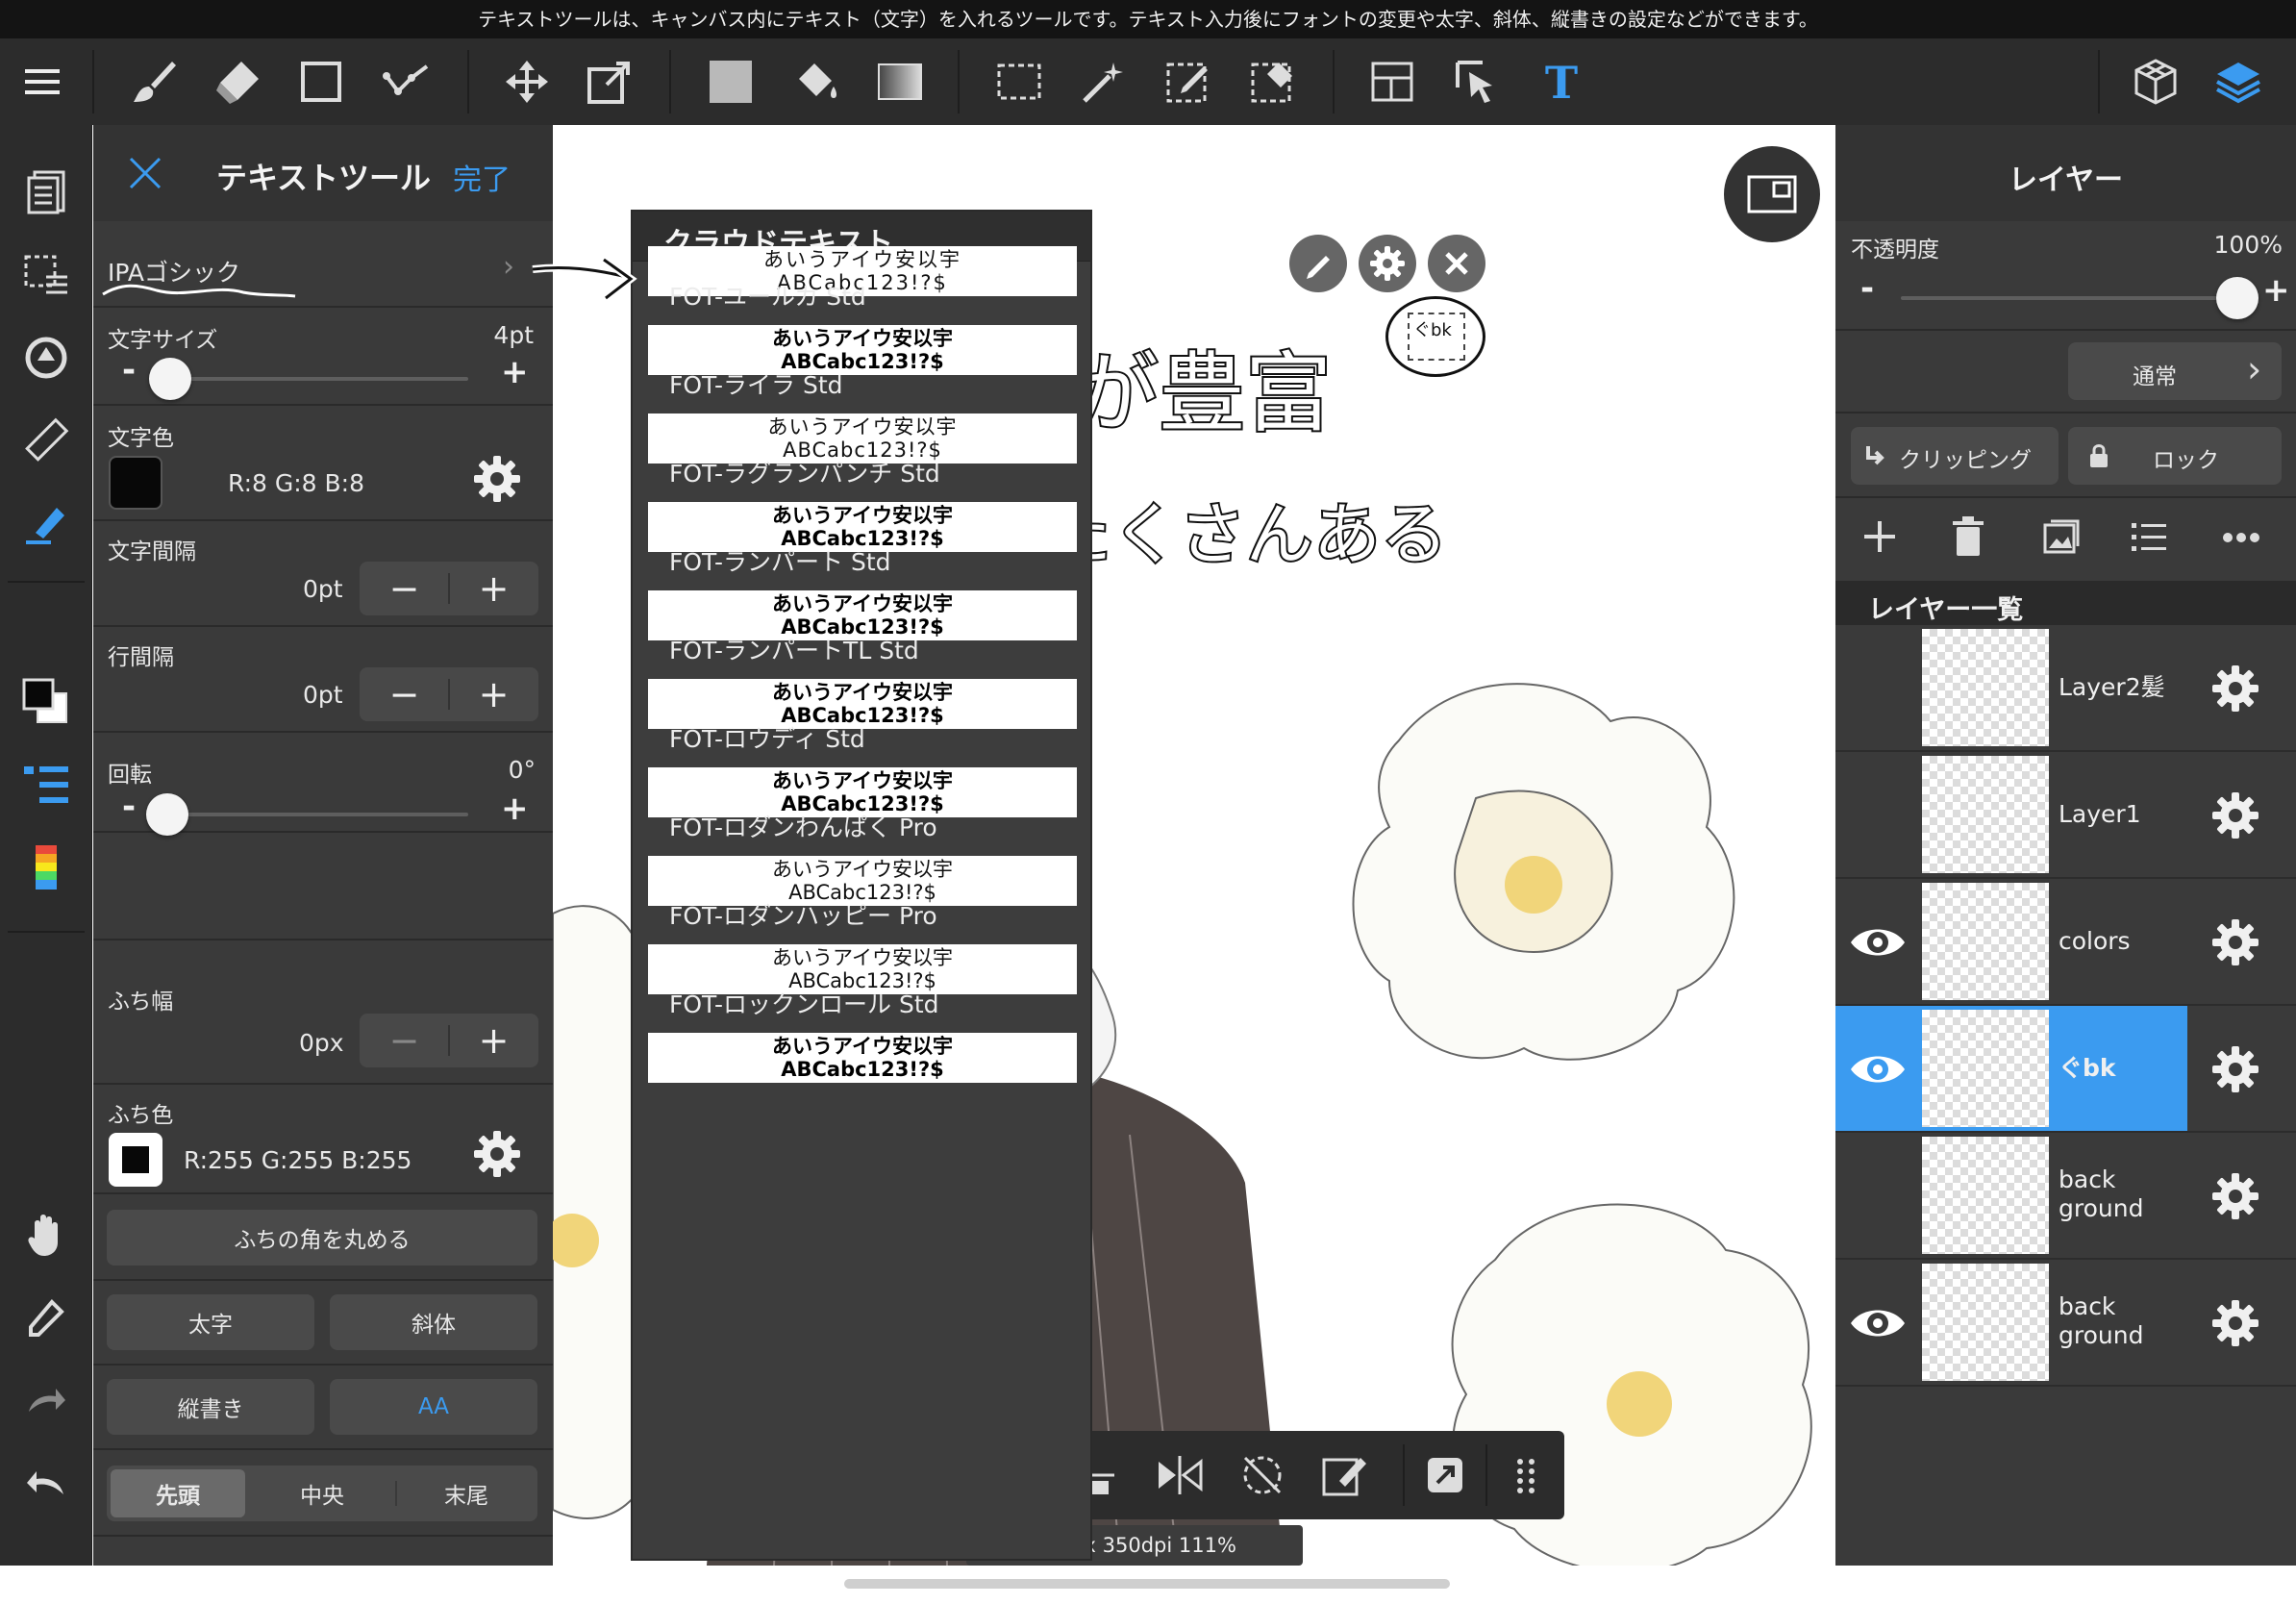  What do you see at coordinates (815, 82) in the screenshot?
I see `bucket-icon` at bounding box center [815, 82].